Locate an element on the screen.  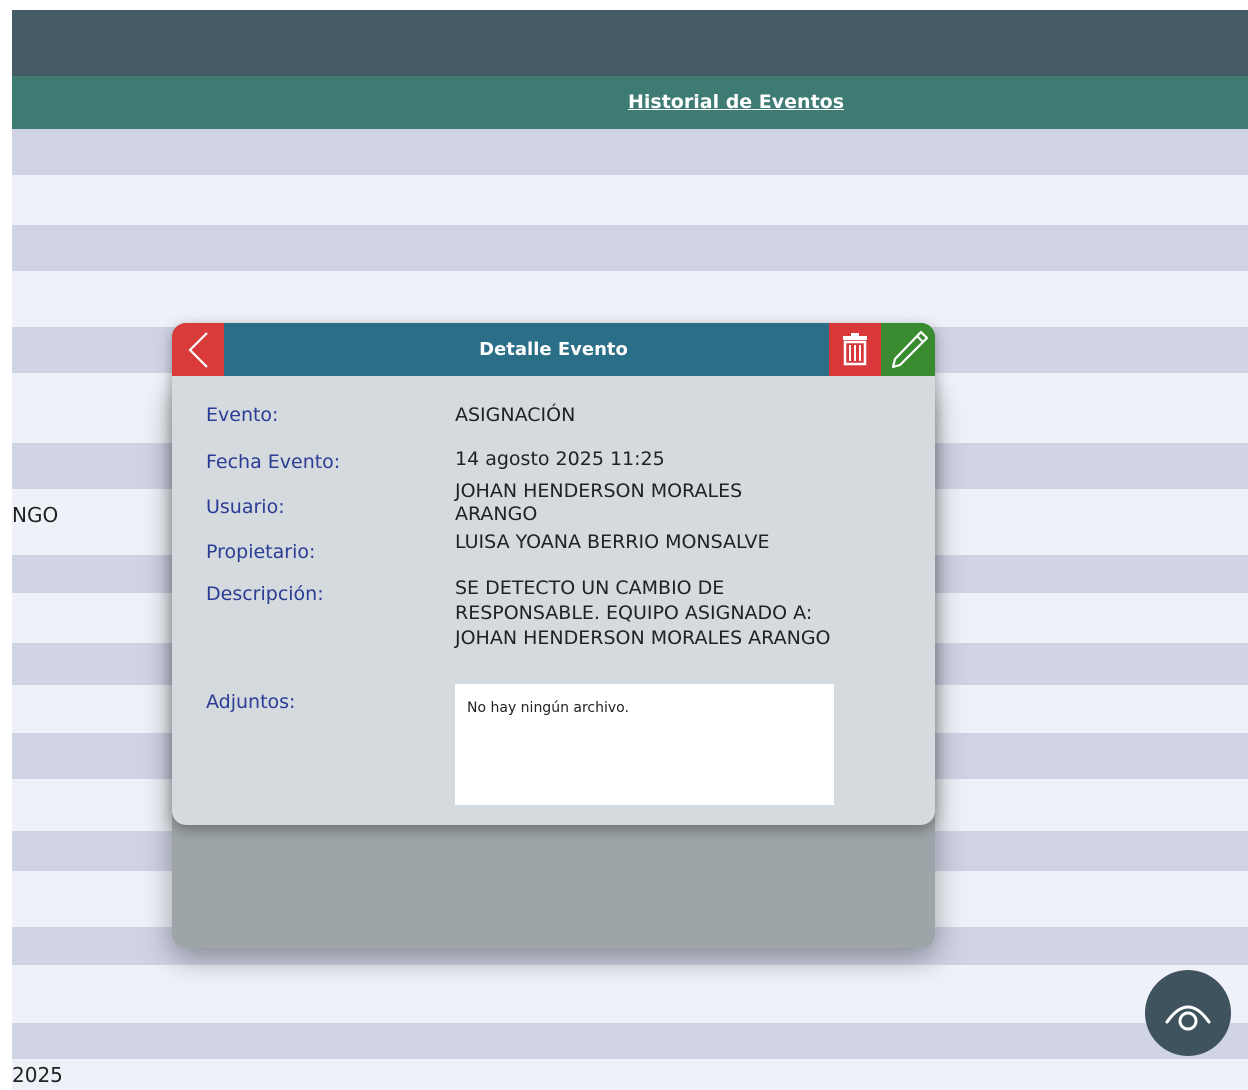
row-cell-text: 2025 is located at coordinates (37, 1075).